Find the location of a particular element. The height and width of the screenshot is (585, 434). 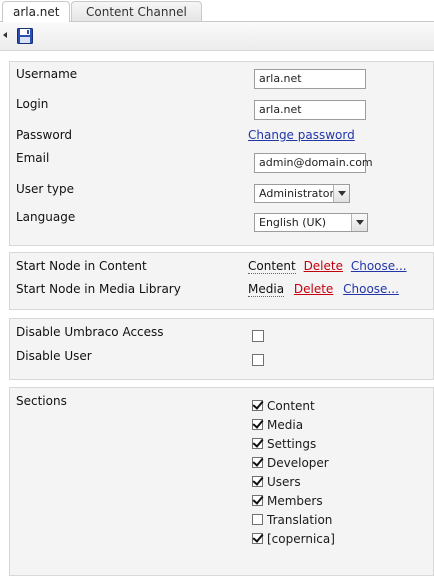

section-content-label: Content is located at coordinates (291, 406).